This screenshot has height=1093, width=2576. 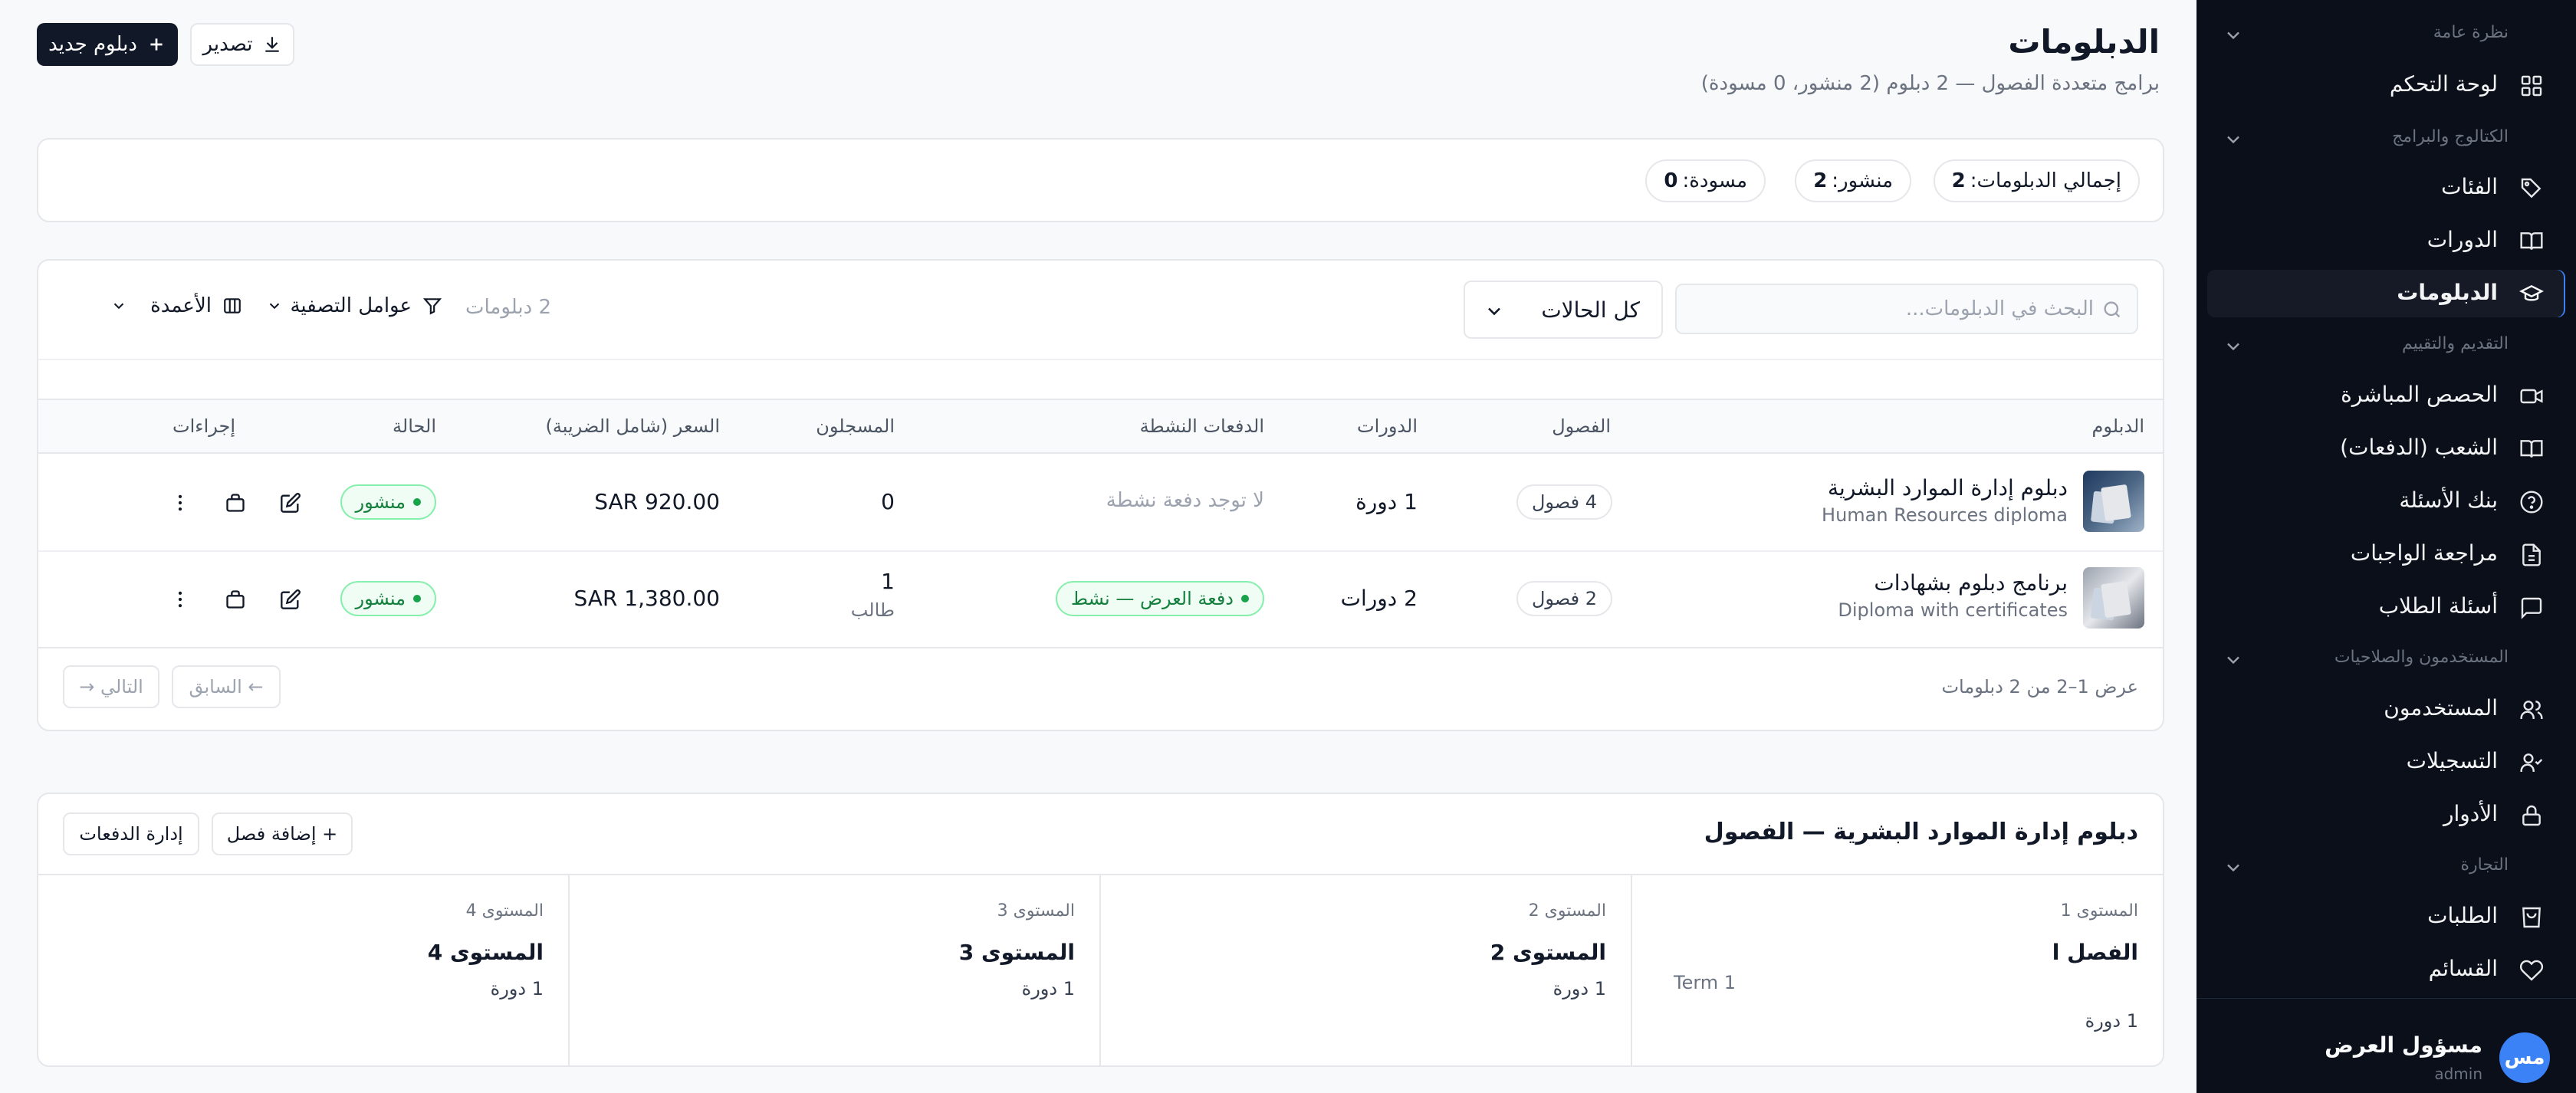 I want to click on search-icon, so click(x=2112, y=309).